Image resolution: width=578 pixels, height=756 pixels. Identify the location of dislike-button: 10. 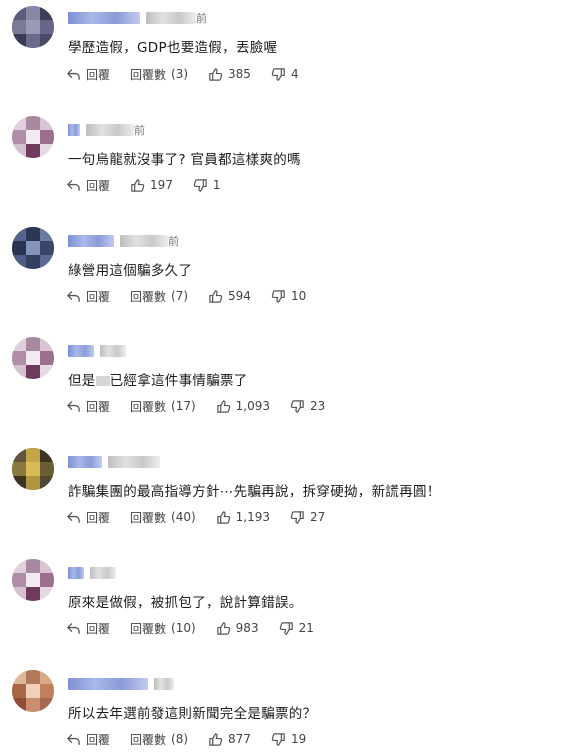
(288, 296).